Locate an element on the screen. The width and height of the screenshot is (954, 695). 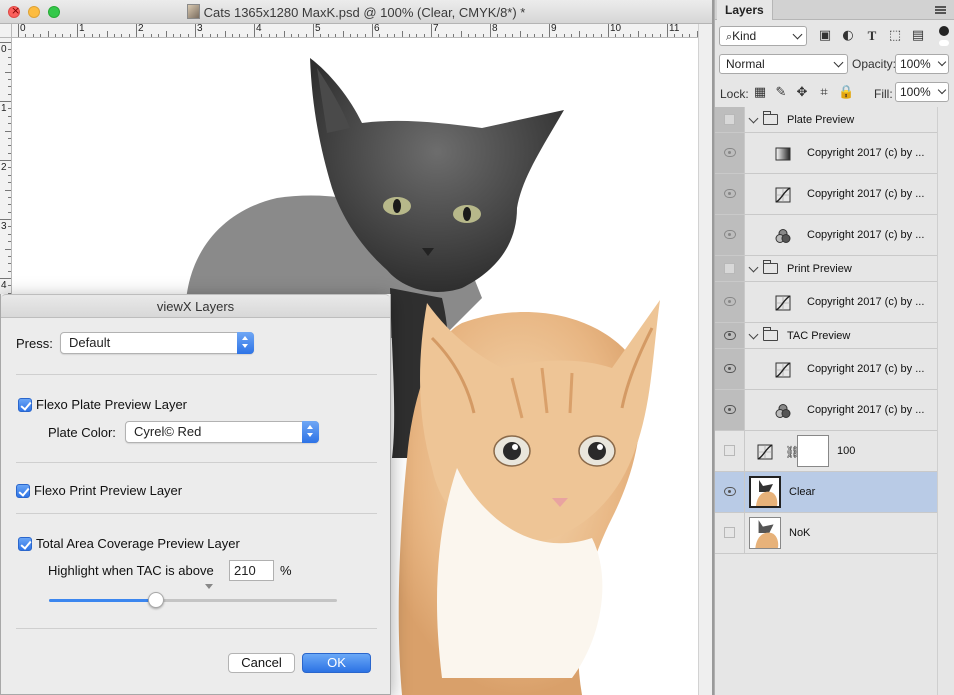
layer-row: ⛓ 100 is located at coordinates (826, 451).